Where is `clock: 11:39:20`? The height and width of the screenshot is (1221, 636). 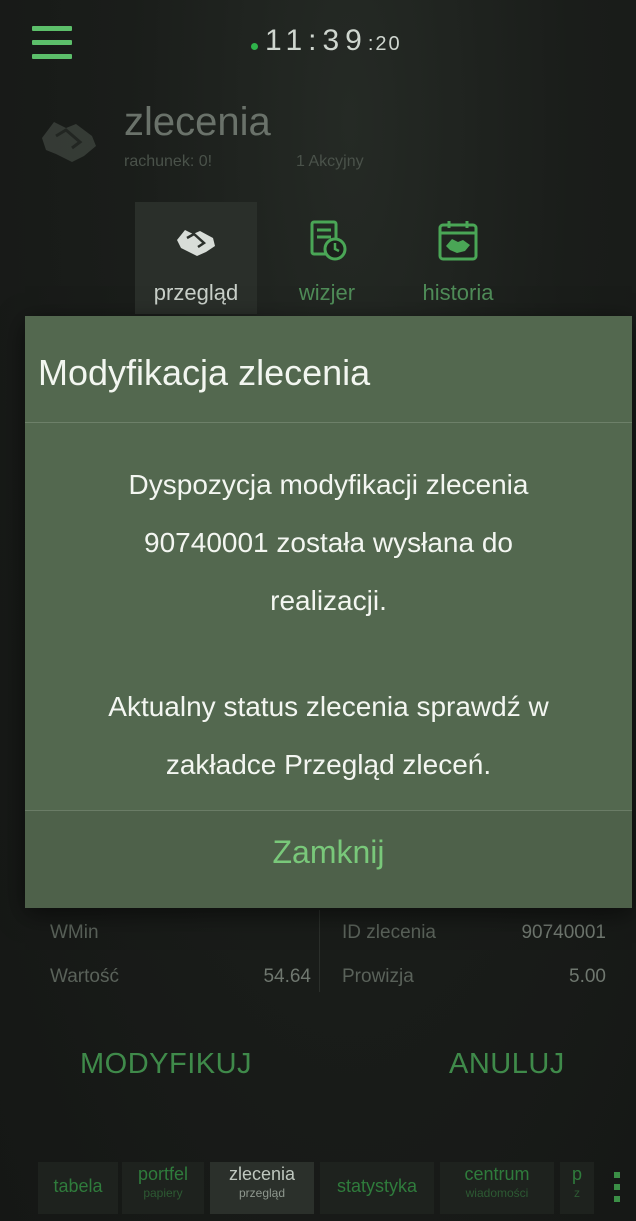
clock: 11:39:20 is located at coordinates (333, 41).